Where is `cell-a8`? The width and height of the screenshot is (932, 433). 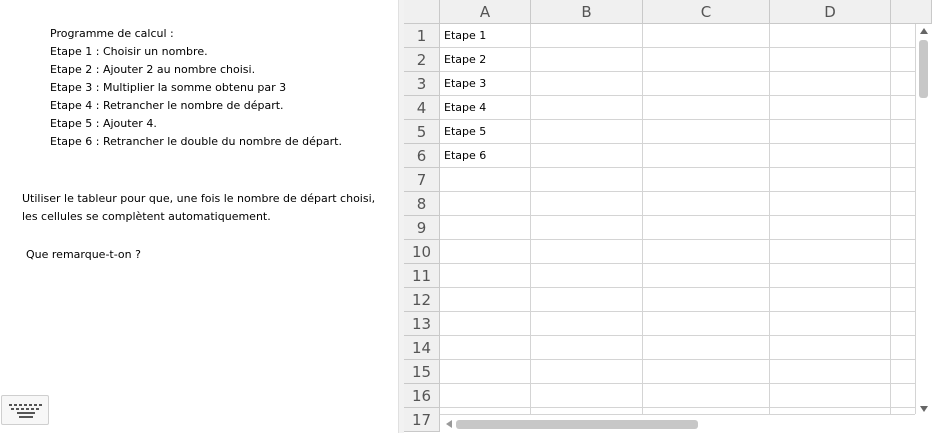
cell-a8 is located at coordinates (485, 204).